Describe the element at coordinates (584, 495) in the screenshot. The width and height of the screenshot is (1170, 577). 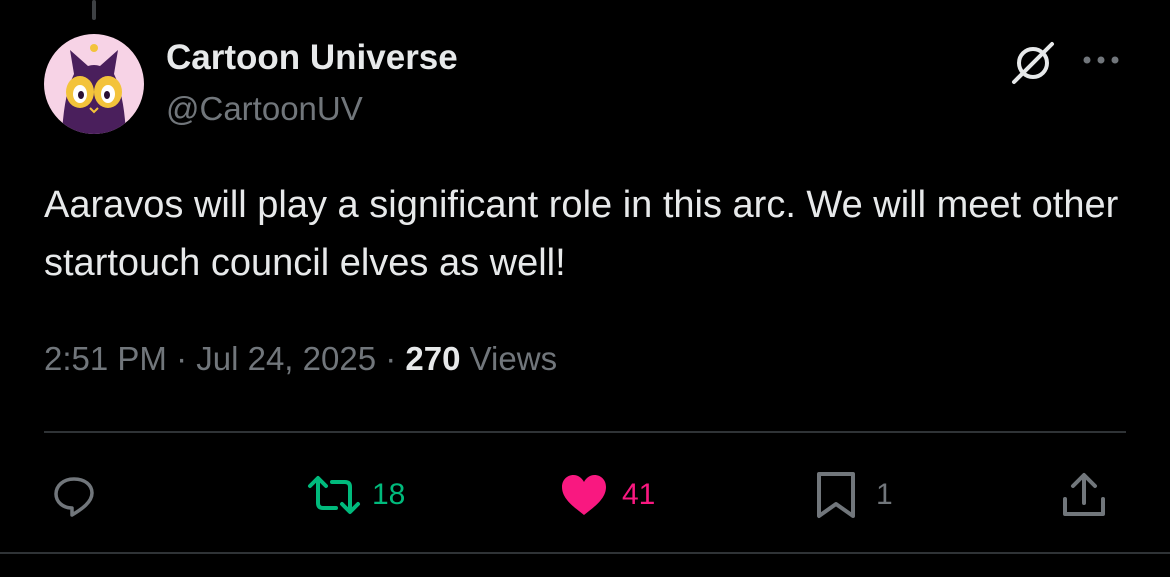
I see `heart-icon` at that location.